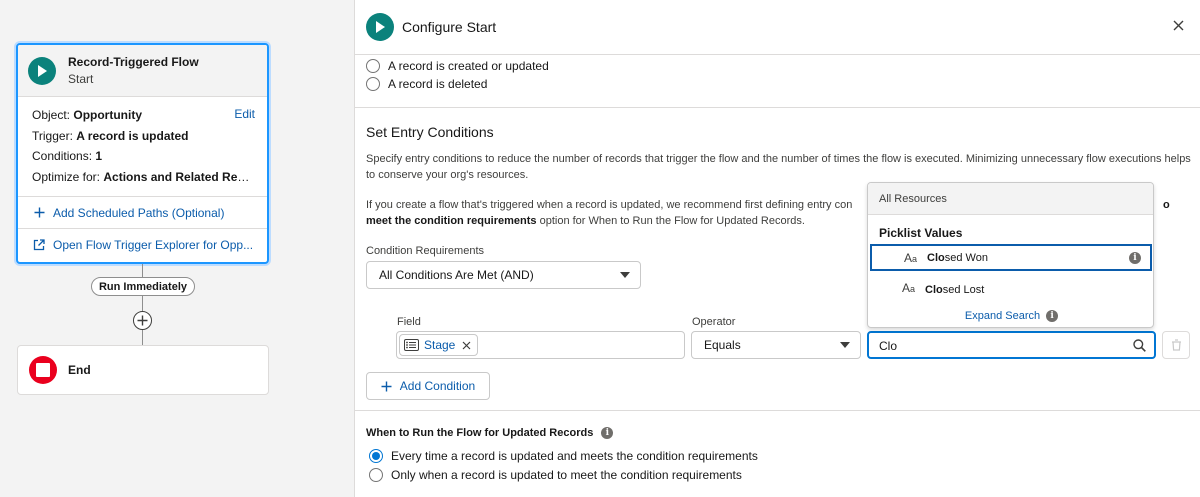  What do you see at coordinates (451, 221) in the screenshot?
I see `note-bold-text: meet the condition requirements` at bounding box center [451, 221].